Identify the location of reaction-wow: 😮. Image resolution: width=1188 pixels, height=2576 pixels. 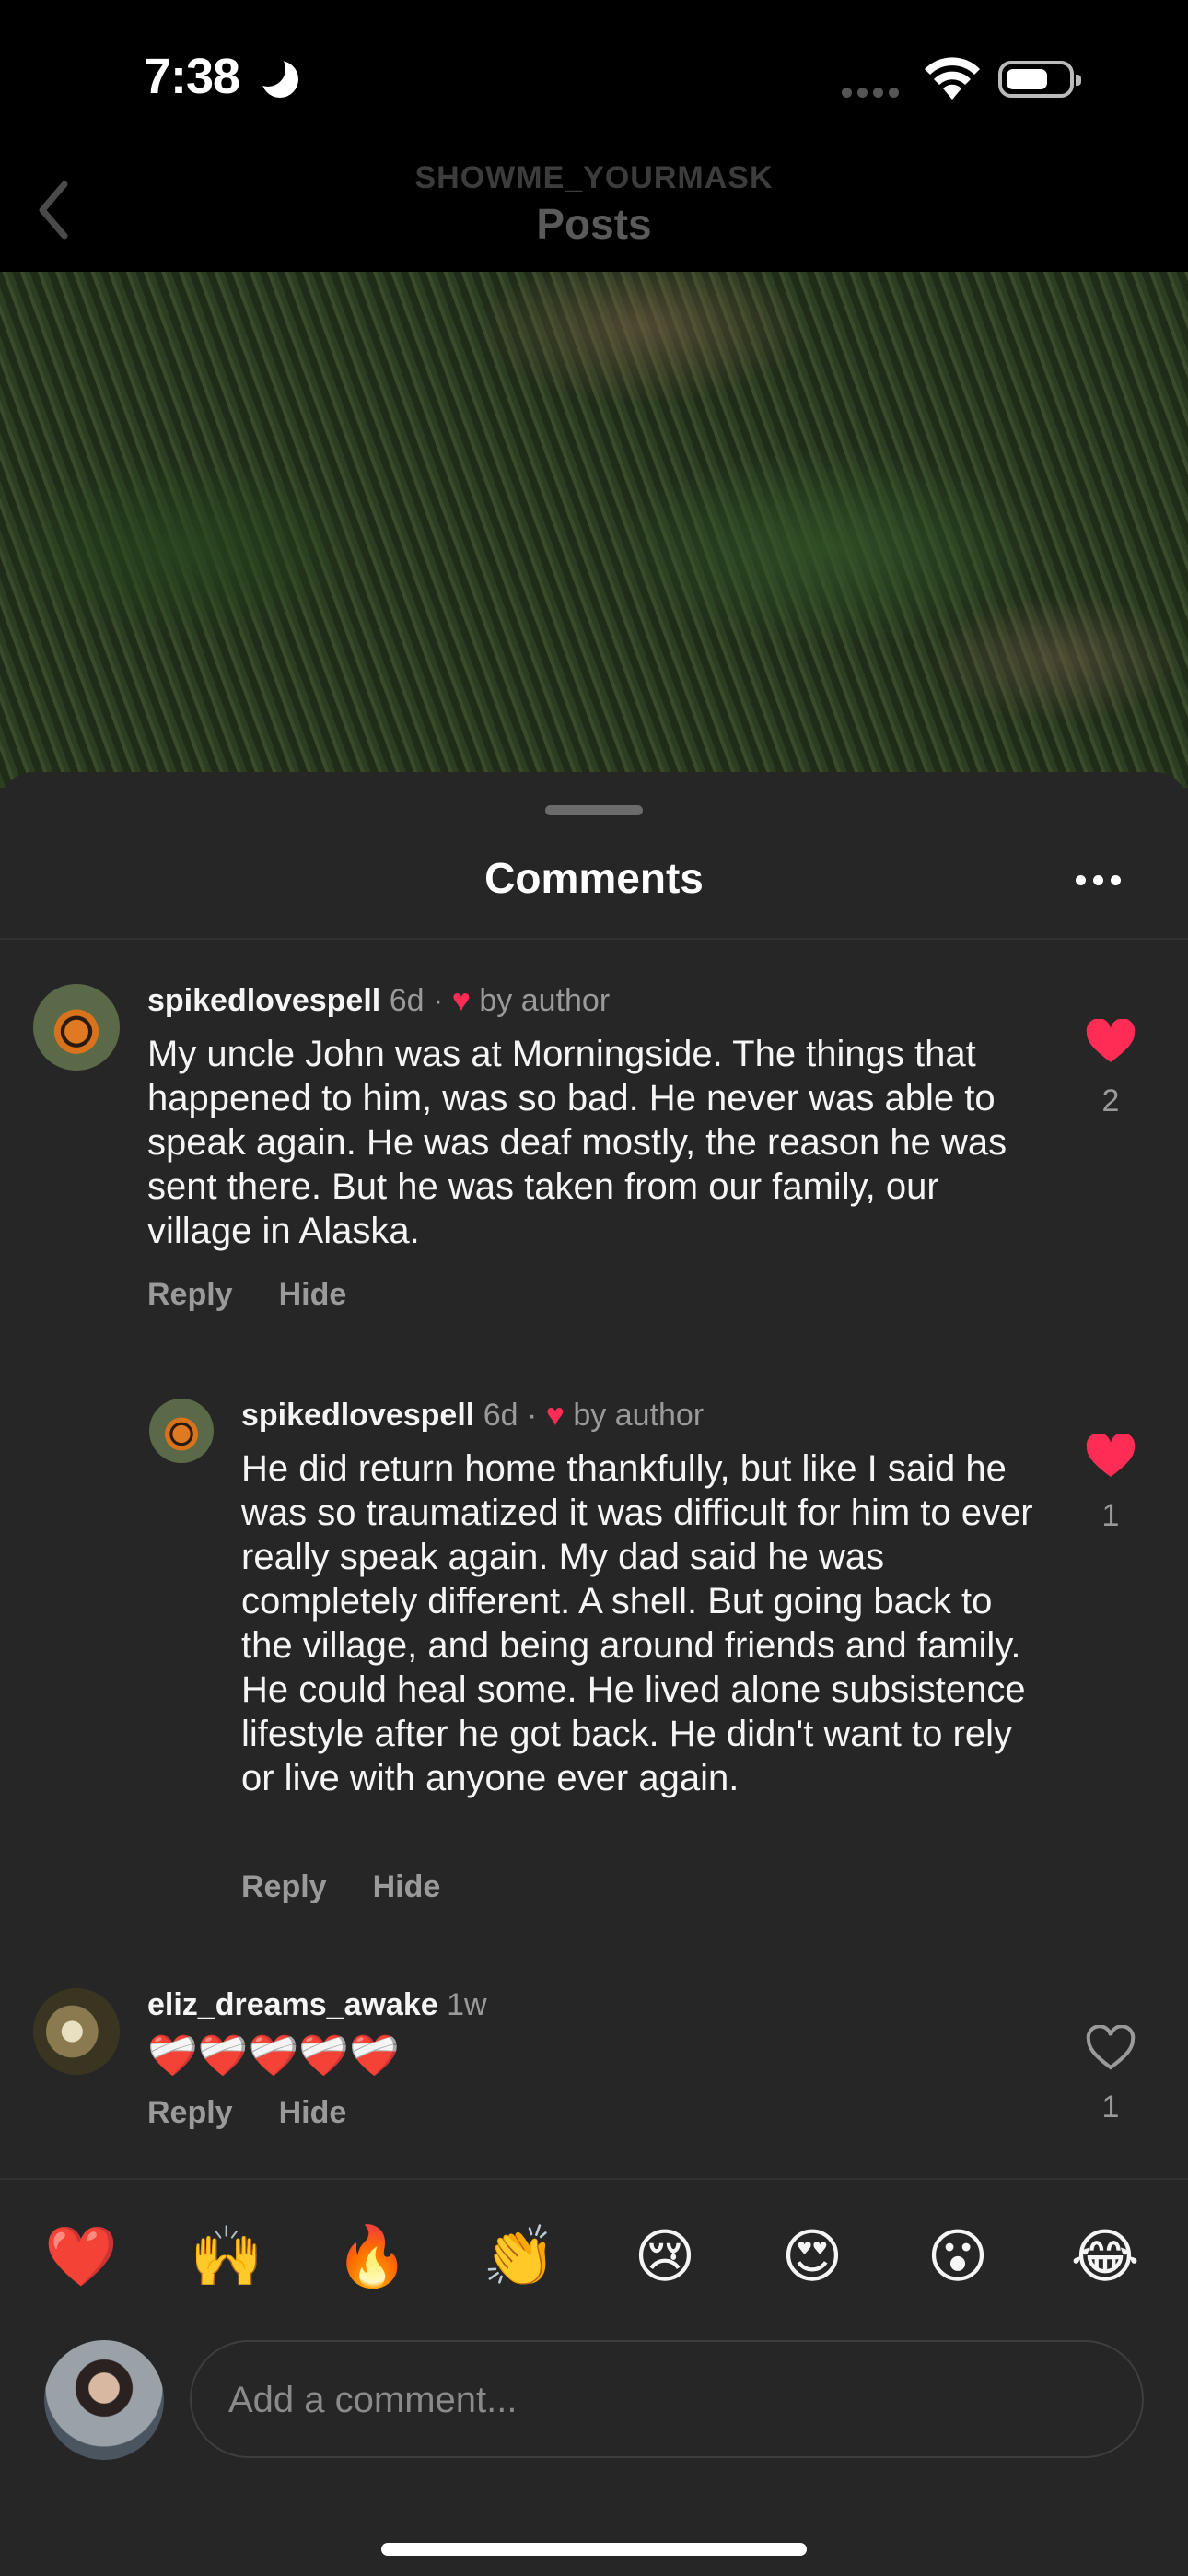
(958, 2257).